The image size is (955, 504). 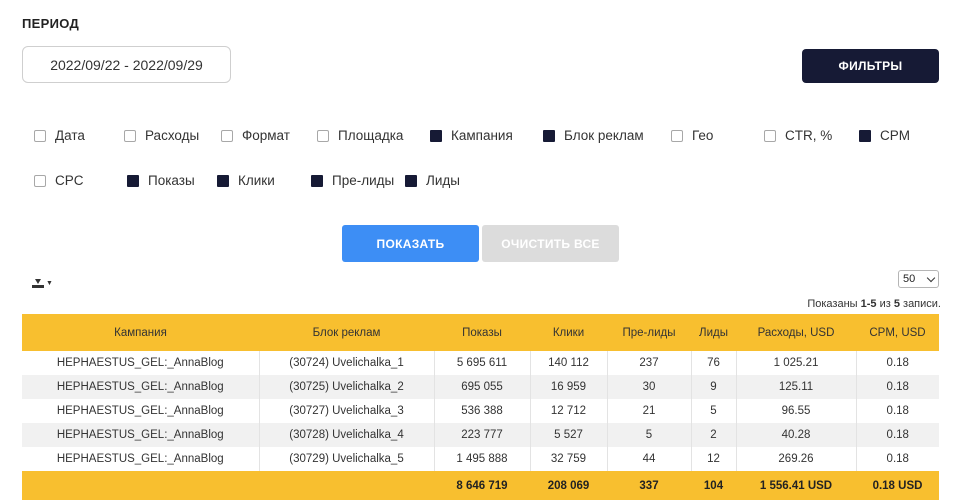 What do you see at coordinates (38, 283) in the screenshot?
I see `download-icon` at bounding box center [38, 283].